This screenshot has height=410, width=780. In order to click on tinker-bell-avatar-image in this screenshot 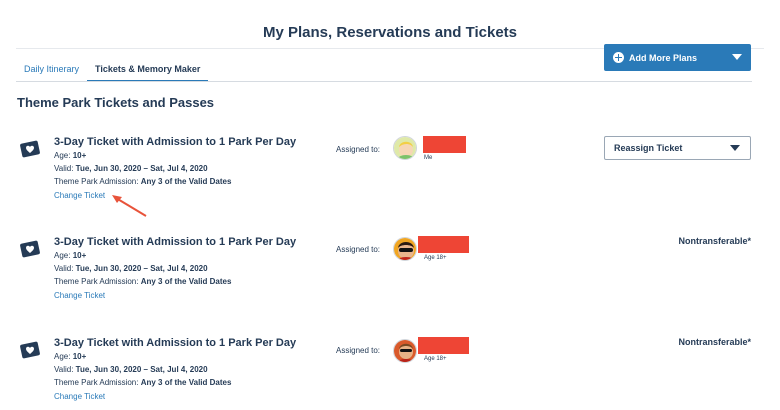, I will do `click(405, 148)`.